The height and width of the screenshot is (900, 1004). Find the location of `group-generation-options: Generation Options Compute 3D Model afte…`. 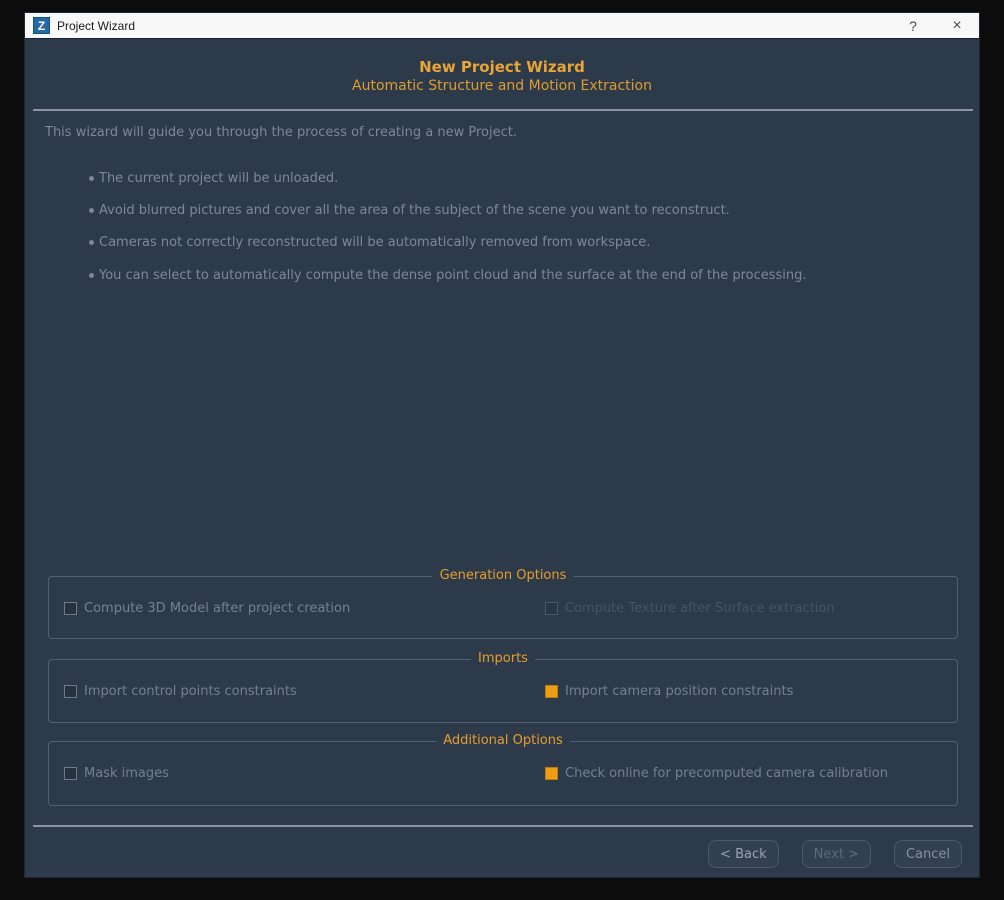

group-generation-options: Generation Options Compute 3D Model afte… is located at coordinates (503, 603).